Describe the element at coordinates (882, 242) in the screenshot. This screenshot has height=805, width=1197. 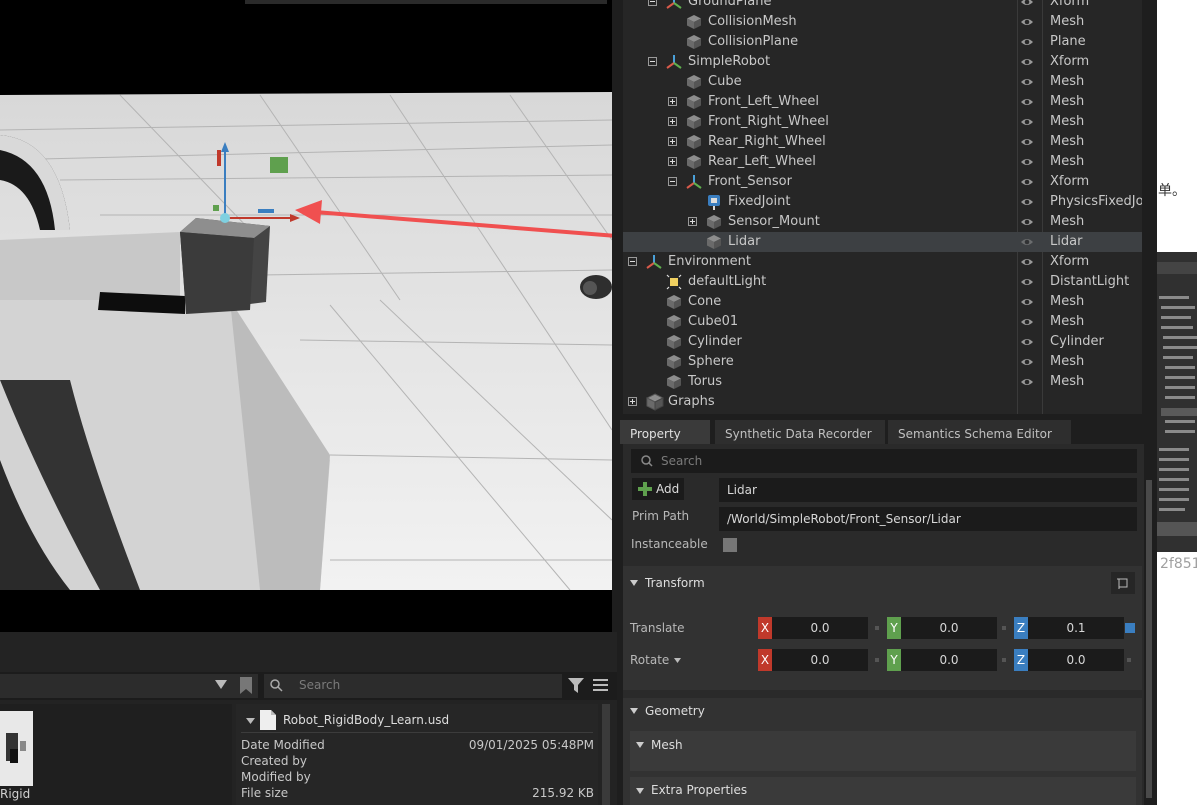
I see `tree-row-lidar: Lidar Lidar` at that location.